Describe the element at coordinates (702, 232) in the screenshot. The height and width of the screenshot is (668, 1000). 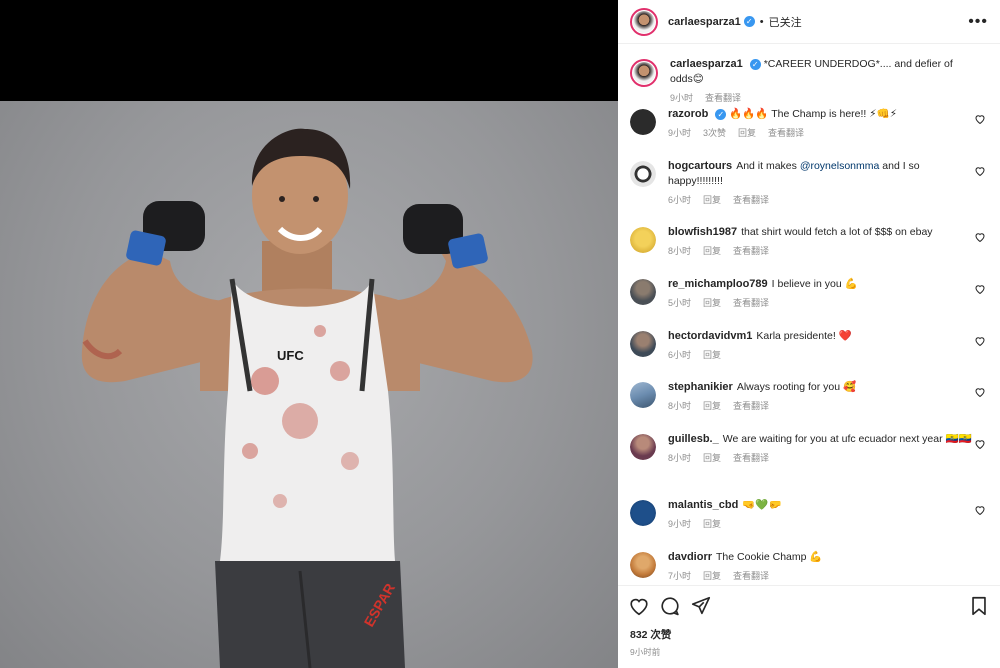
I see `comment-username: blowfish1987` at that location.